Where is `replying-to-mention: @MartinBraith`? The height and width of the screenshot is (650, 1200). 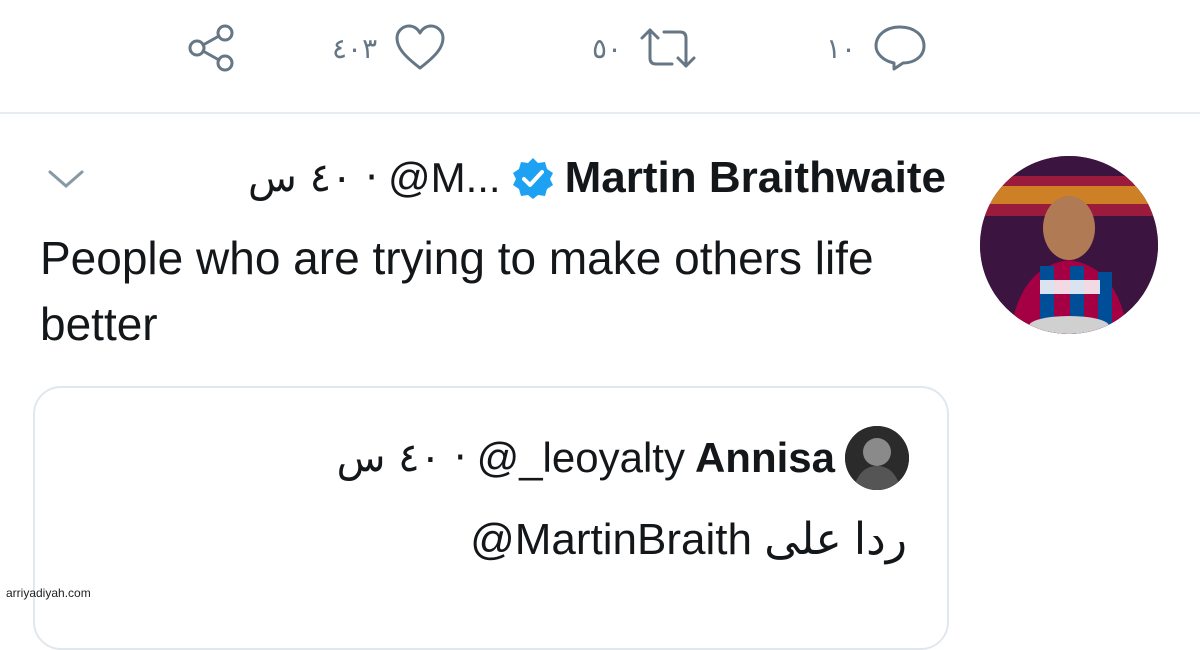
replying-to-mention: @MartinBraith is located at coordinates (611, 539).